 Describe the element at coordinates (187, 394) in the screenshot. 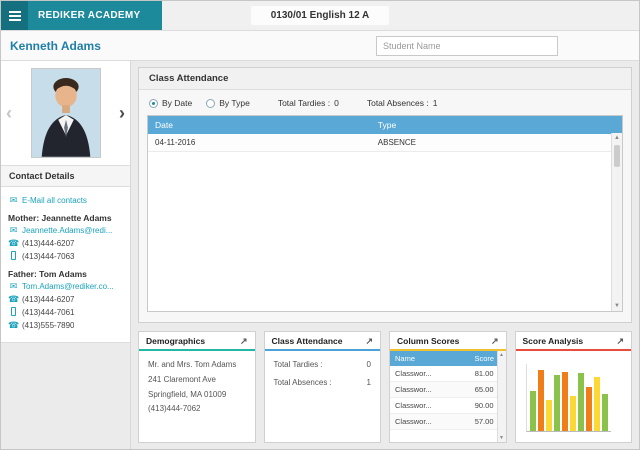

I see `demographics-line: Springfield, MA 01009` at that location.